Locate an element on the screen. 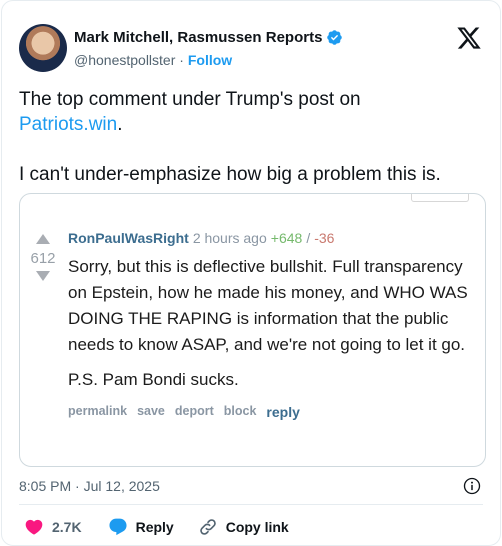  comment-time: 2 hours ago is located at coordinates (229, 238).